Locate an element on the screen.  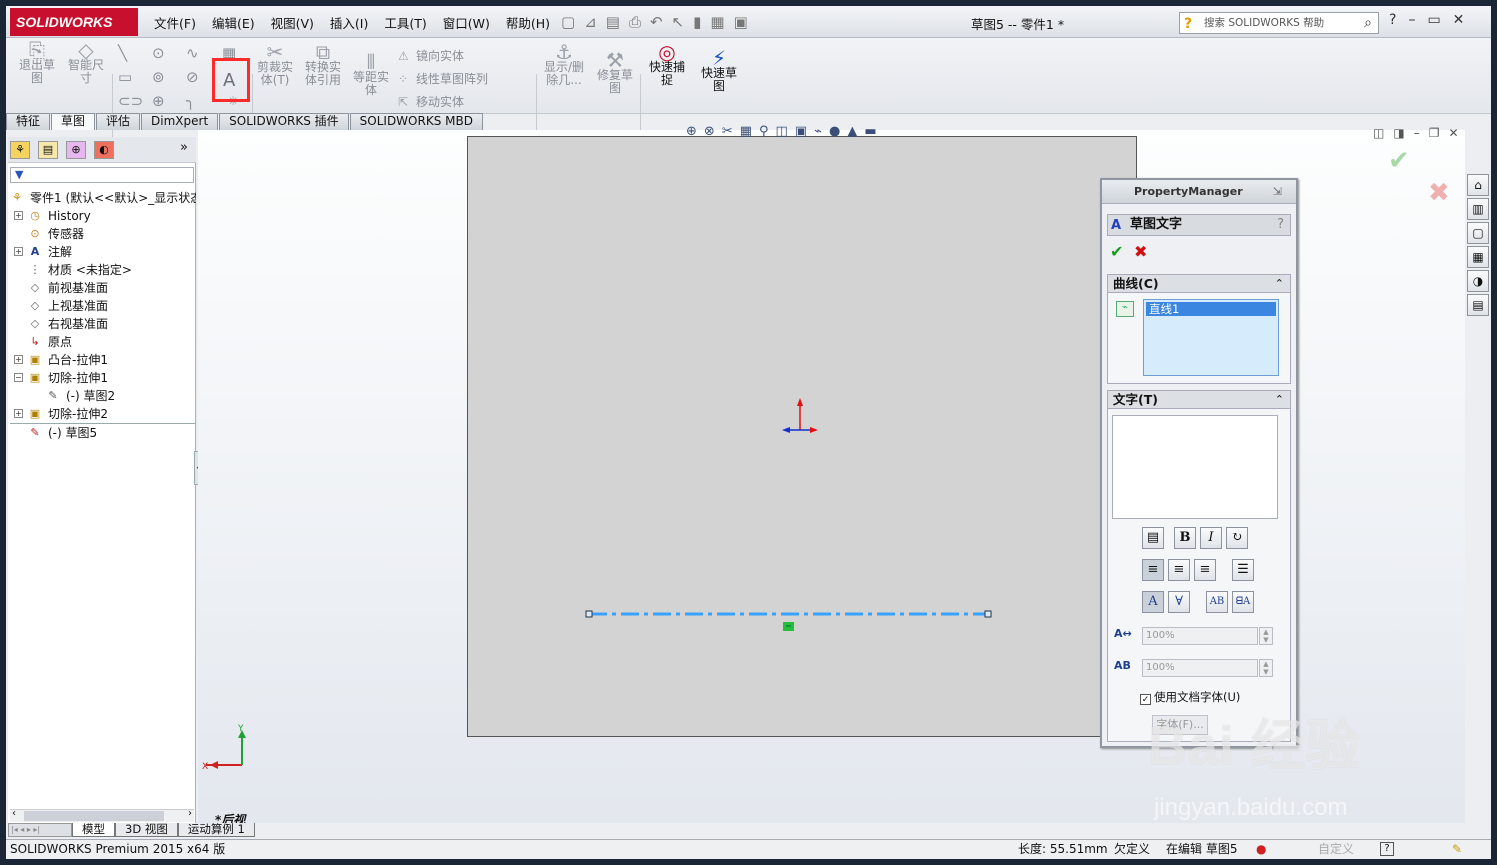
select-icon: ↖ is located at coordinates (678, 22).